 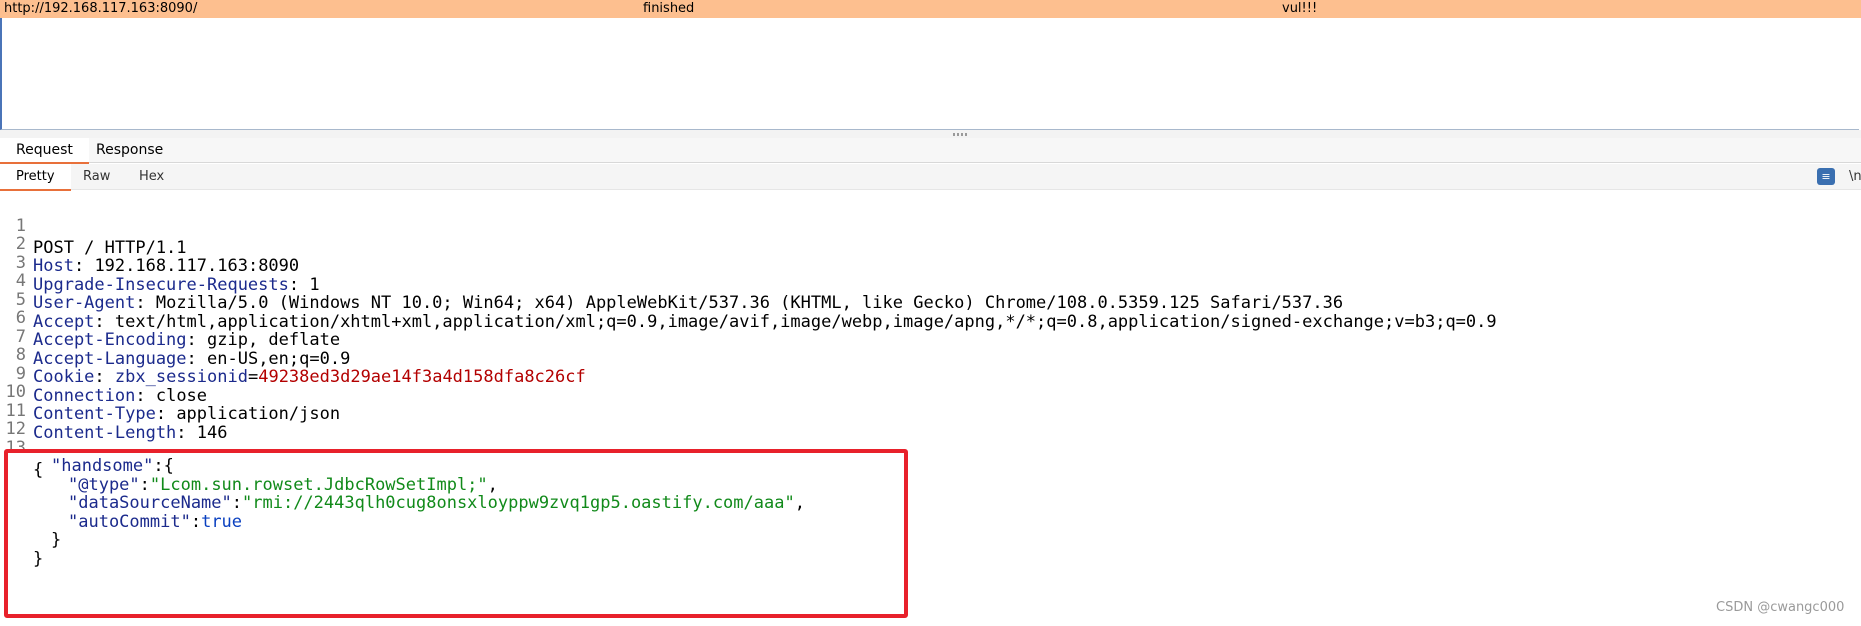 What do you see at coordinates (960, 134) in the screenshot?
I see `splitter-grip-icon` at bounding box center [960, 134].